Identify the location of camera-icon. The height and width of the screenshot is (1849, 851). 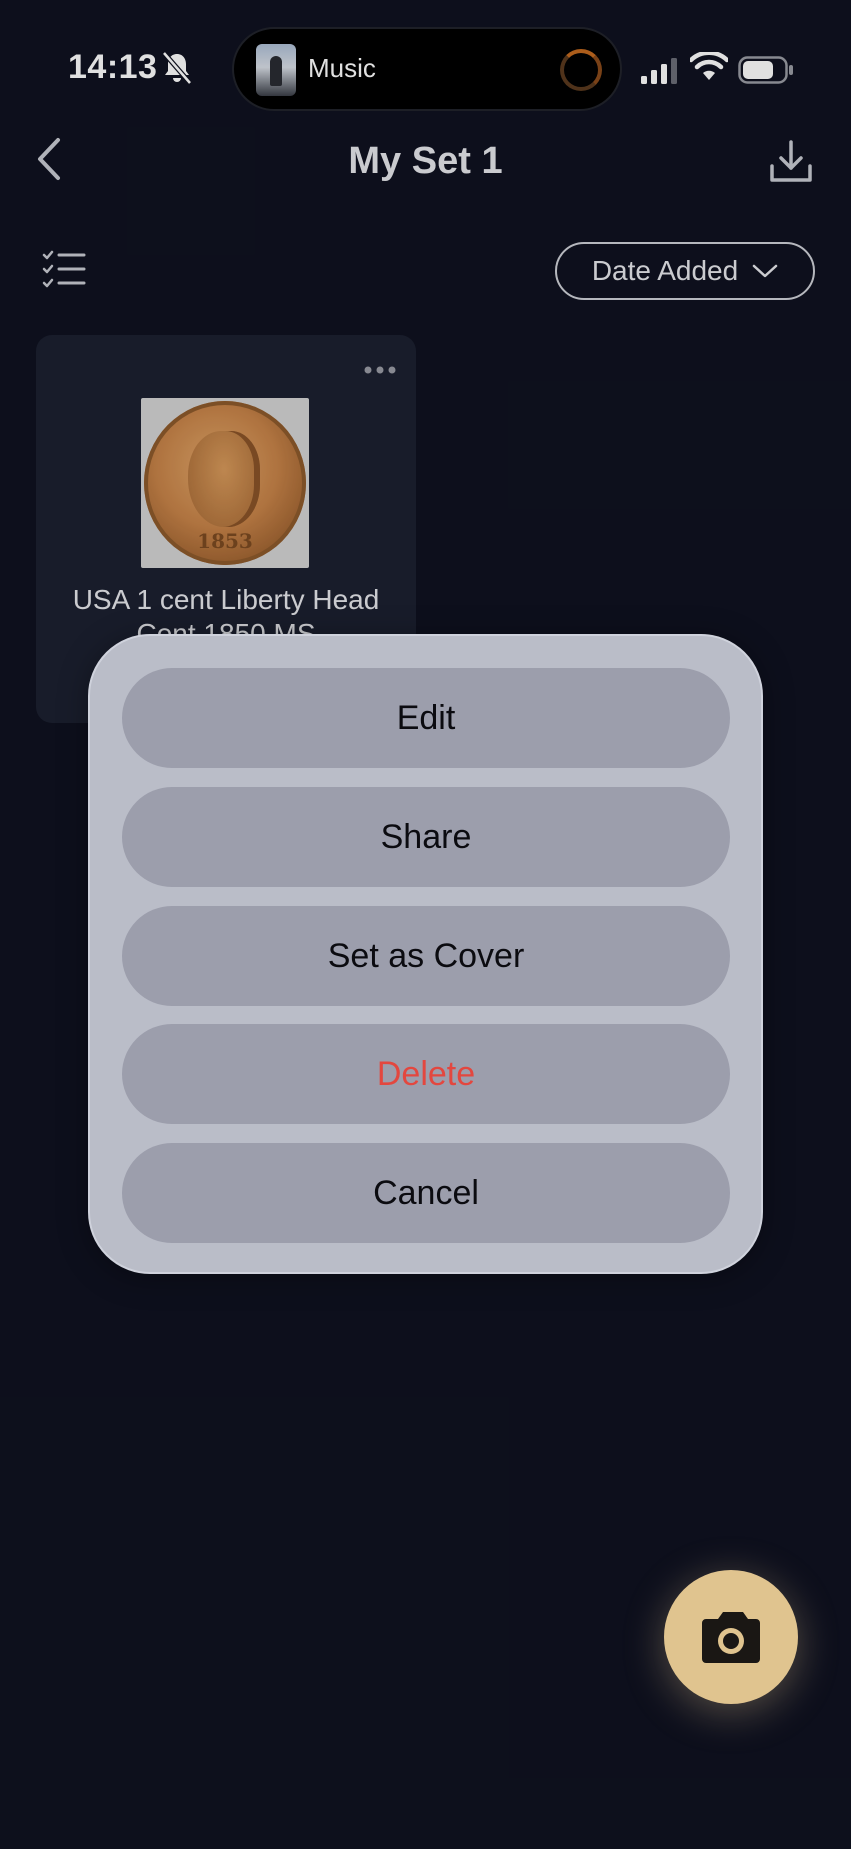
(731, 1637).